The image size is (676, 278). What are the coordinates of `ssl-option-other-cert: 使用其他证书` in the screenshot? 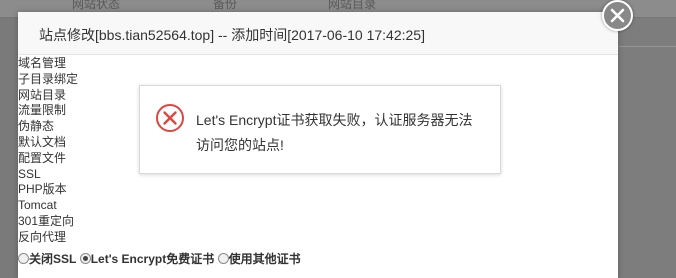 It's located at (259, 258).